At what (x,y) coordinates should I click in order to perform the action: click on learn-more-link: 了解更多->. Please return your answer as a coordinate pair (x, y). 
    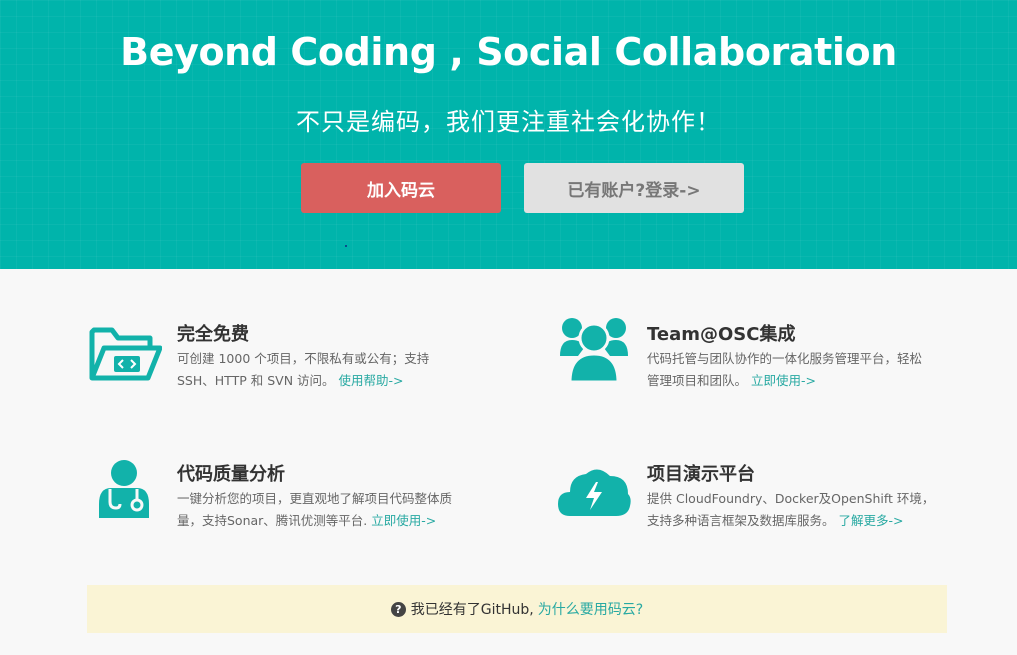
    Looking at the image, I should click on (871, 520).